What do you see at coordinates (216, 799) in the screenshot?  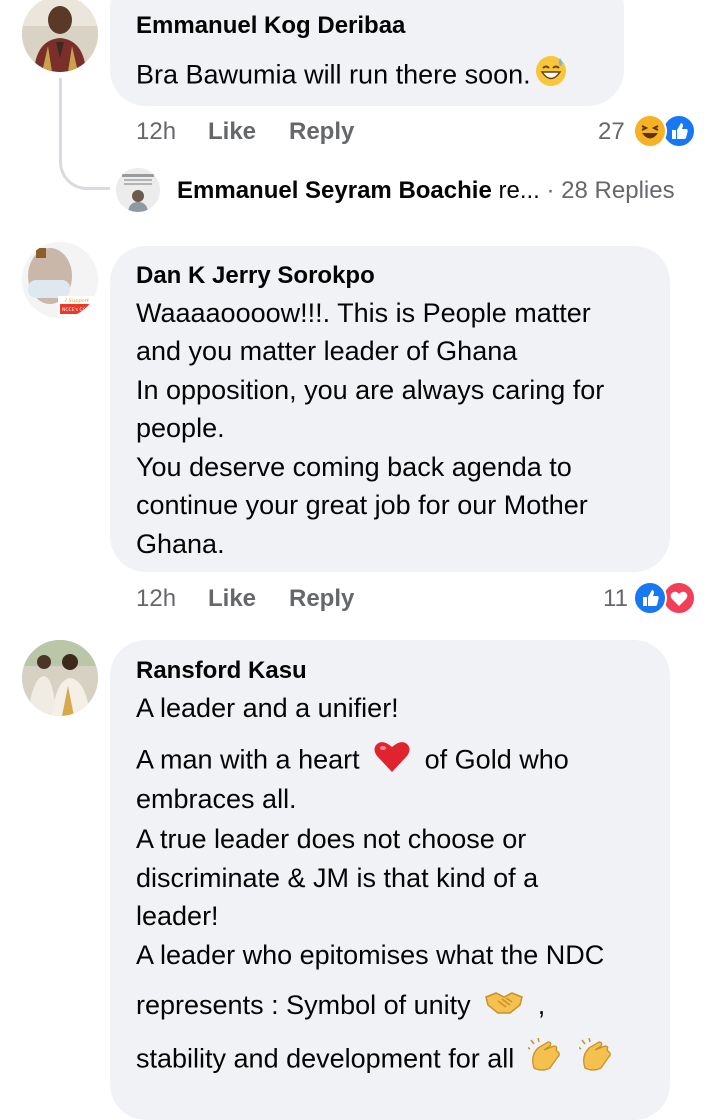 I see `comment-text-line: embraces all.` at bounding box center [216, 799].